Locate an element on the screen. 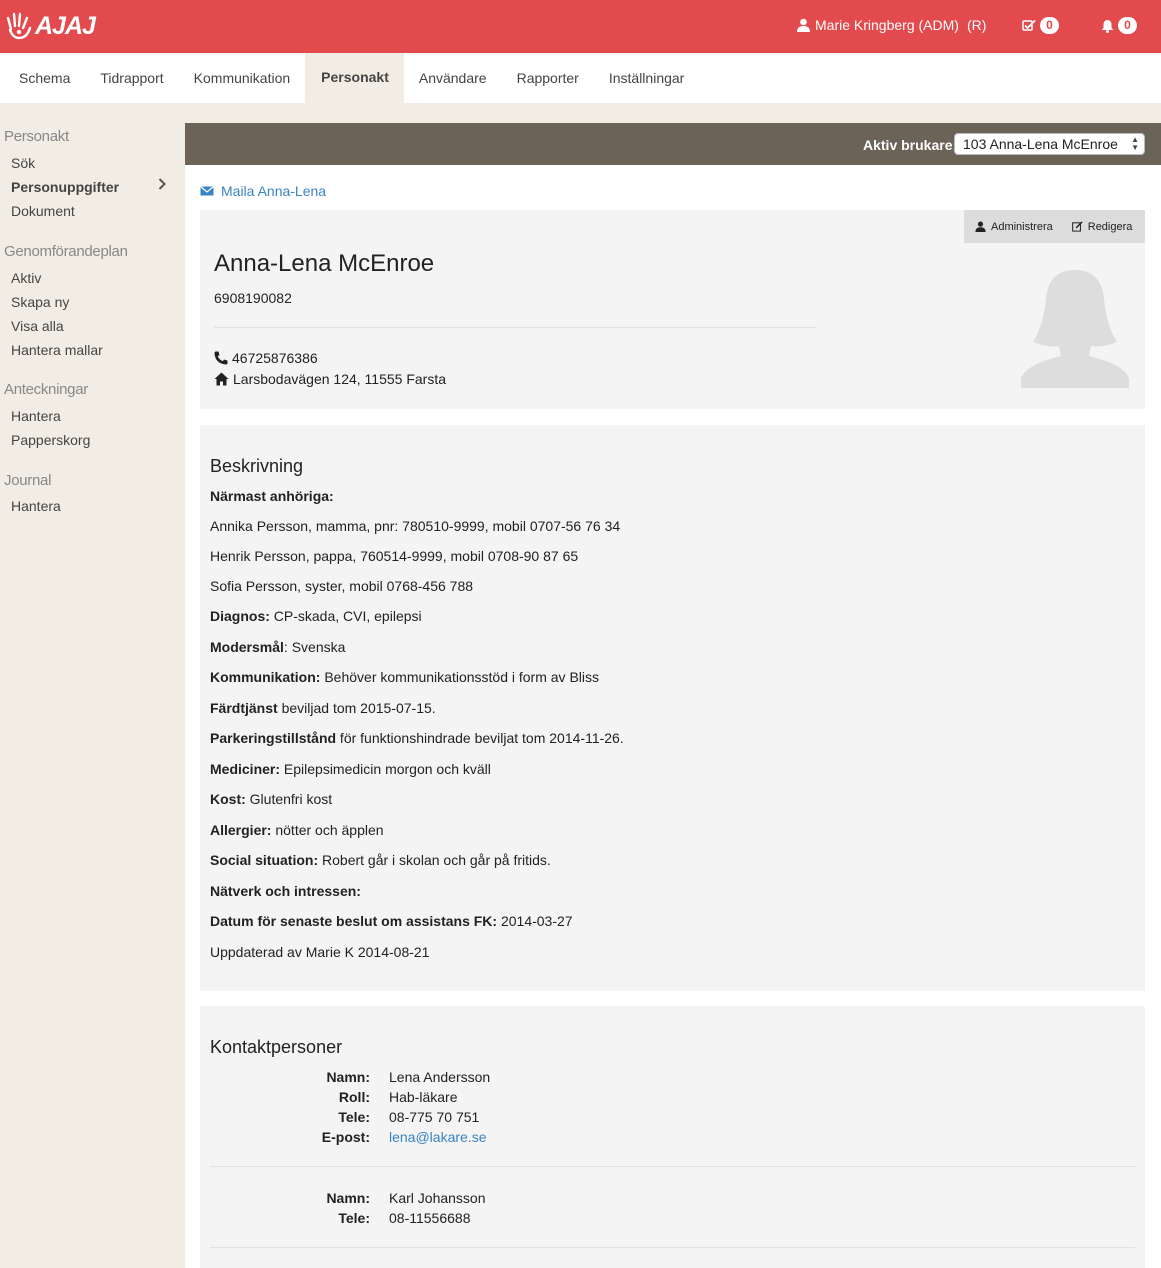  person-address: Larsbodavägen 124, 11555 Farsta is located at coordinates (330, 379).